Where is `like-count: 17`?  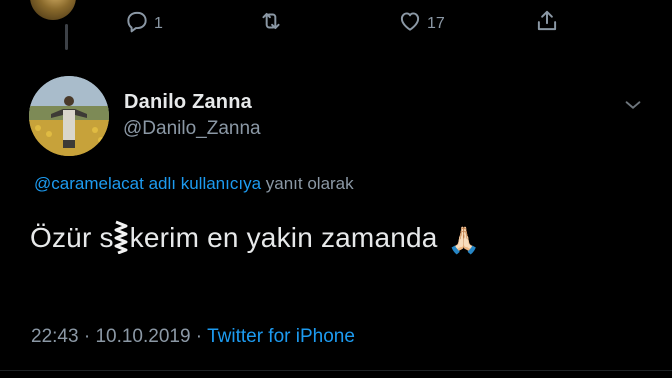 like-count: 17 is located at coordinates (436, 23).